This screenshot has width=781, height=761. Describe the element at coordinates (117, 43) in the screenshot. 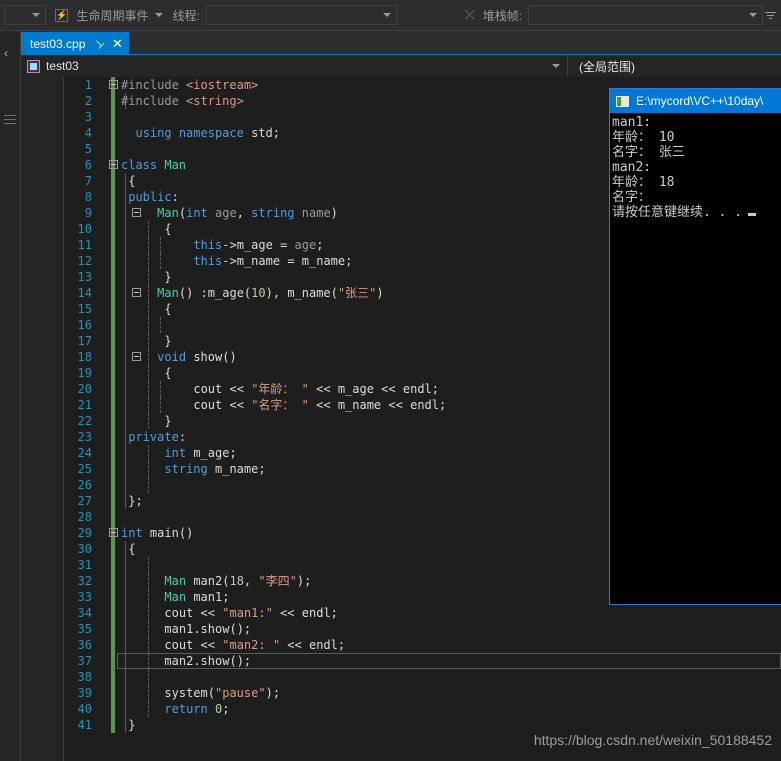

I see `close-icon: ✕` at that location.